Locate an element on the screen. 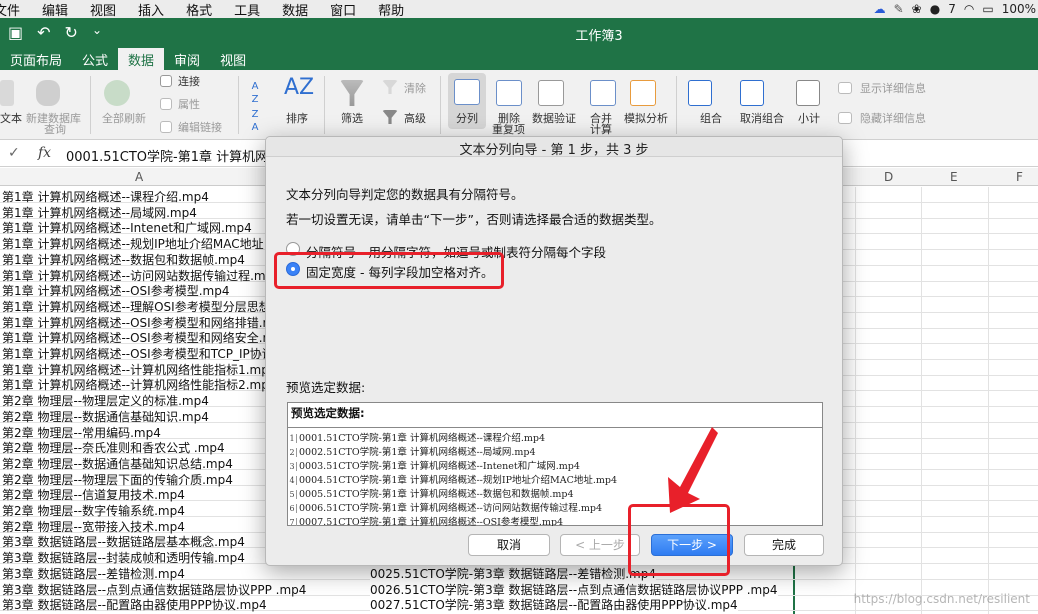  connections-icon is located at coordinates (166, 81).